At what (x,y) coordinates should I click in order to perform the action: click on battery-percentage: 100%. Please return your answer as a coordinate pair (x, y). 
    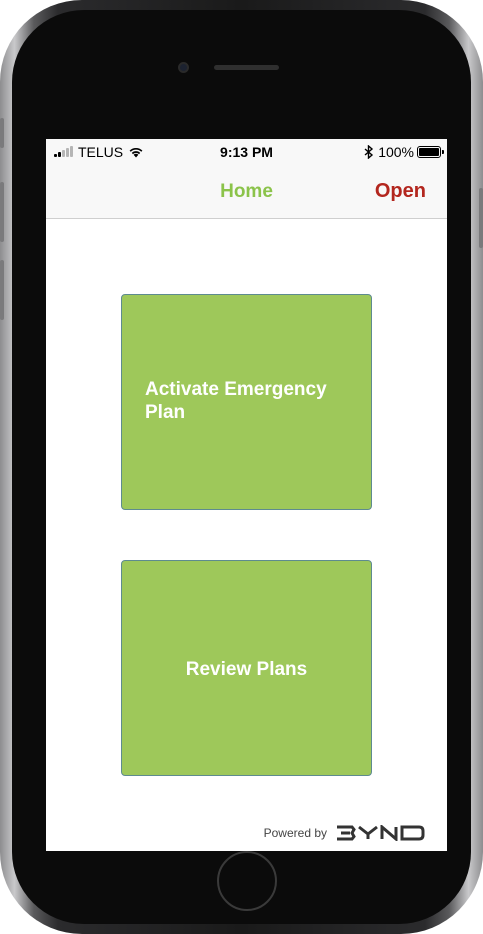
    Looking at the image, I should click on (396, 152).